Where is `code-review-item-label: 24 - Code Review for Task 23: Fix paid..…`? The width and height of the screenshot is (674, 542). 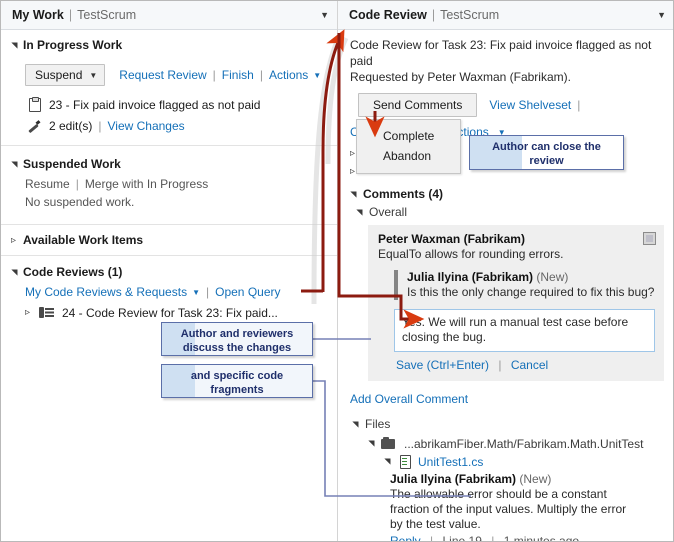 code-review-item-label: 24 - Code Review for Task 23: Fix paid..… is located at coordinates (170, 312).